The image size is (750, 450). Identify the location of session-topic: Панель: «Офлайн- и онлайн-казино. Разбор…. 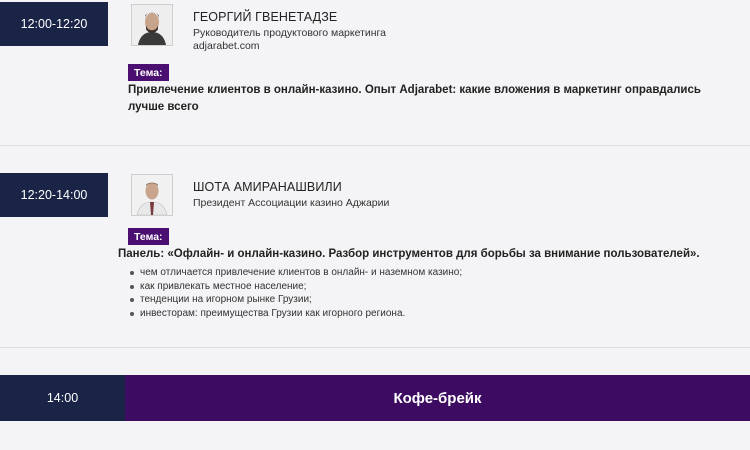
(409, 254).